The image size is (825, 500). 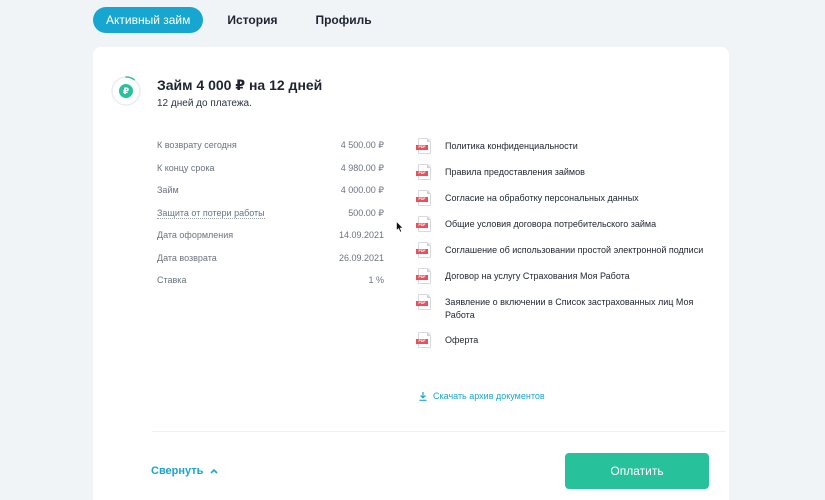 What do you see at coordinates (177, 471) in the screenshot?
I see `collapse-label: Свернуть` at bounding box center [177, 471].